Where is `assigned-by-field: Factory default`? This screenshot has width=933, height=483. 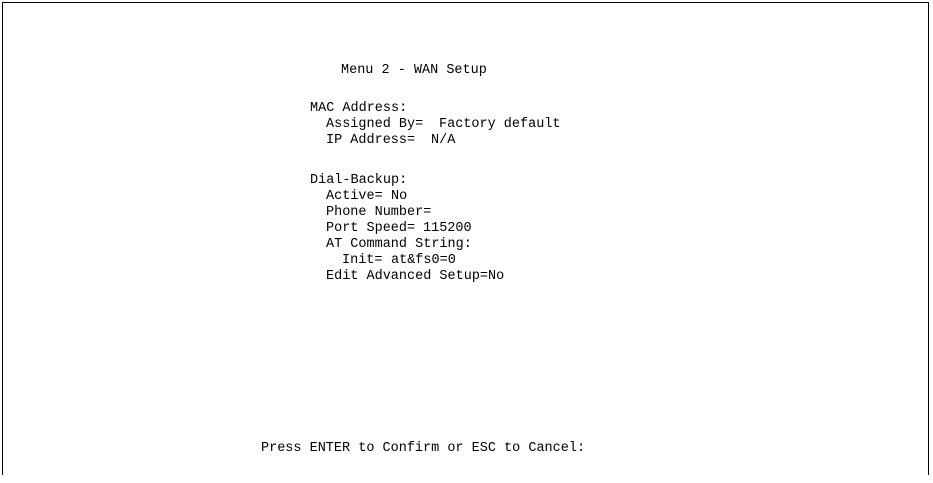
assigned-by-field: Factory default is located at coordinates (500, 125).